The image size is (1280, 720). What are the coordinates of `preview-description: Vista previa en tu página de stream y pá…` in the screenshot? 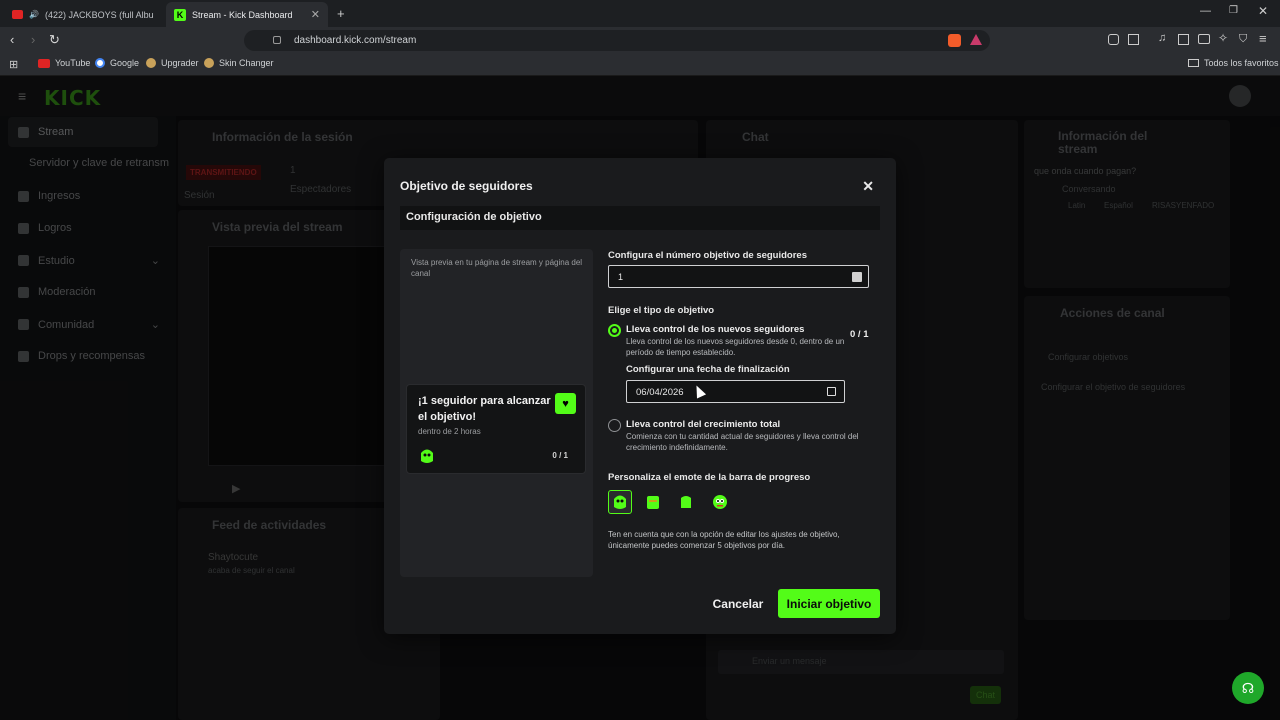 It's located at (497, 268).